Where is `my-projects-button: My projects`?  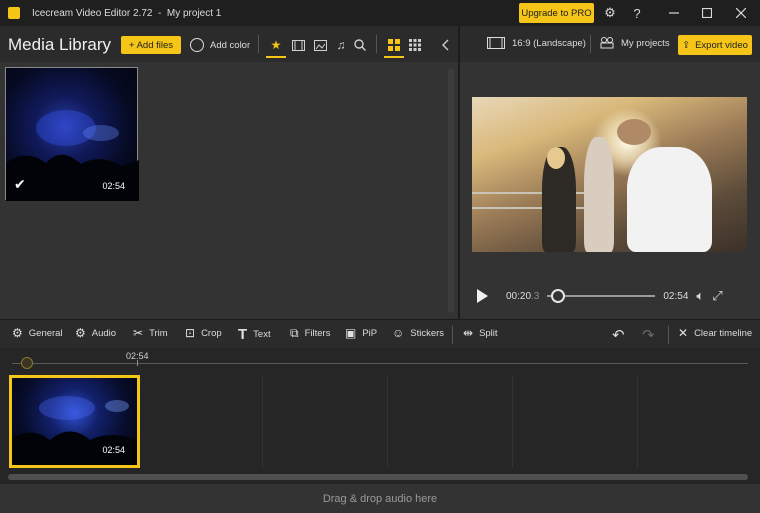
my-projects-button: My projects is located at coordinates (635, 43).